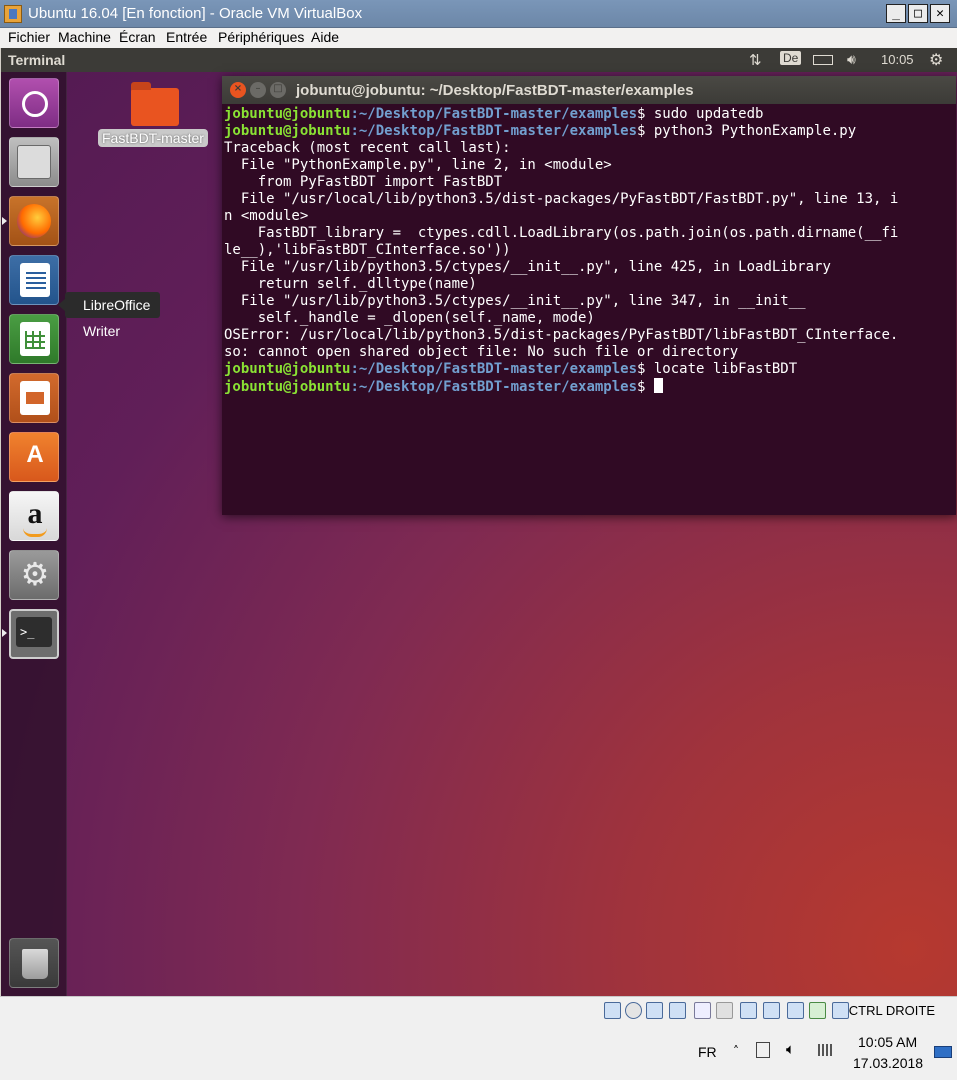  What do you see at coordinates (278, 90) in the screenshot?
I see `terminal-maximize-button: □` at bounding box center [278, 90].